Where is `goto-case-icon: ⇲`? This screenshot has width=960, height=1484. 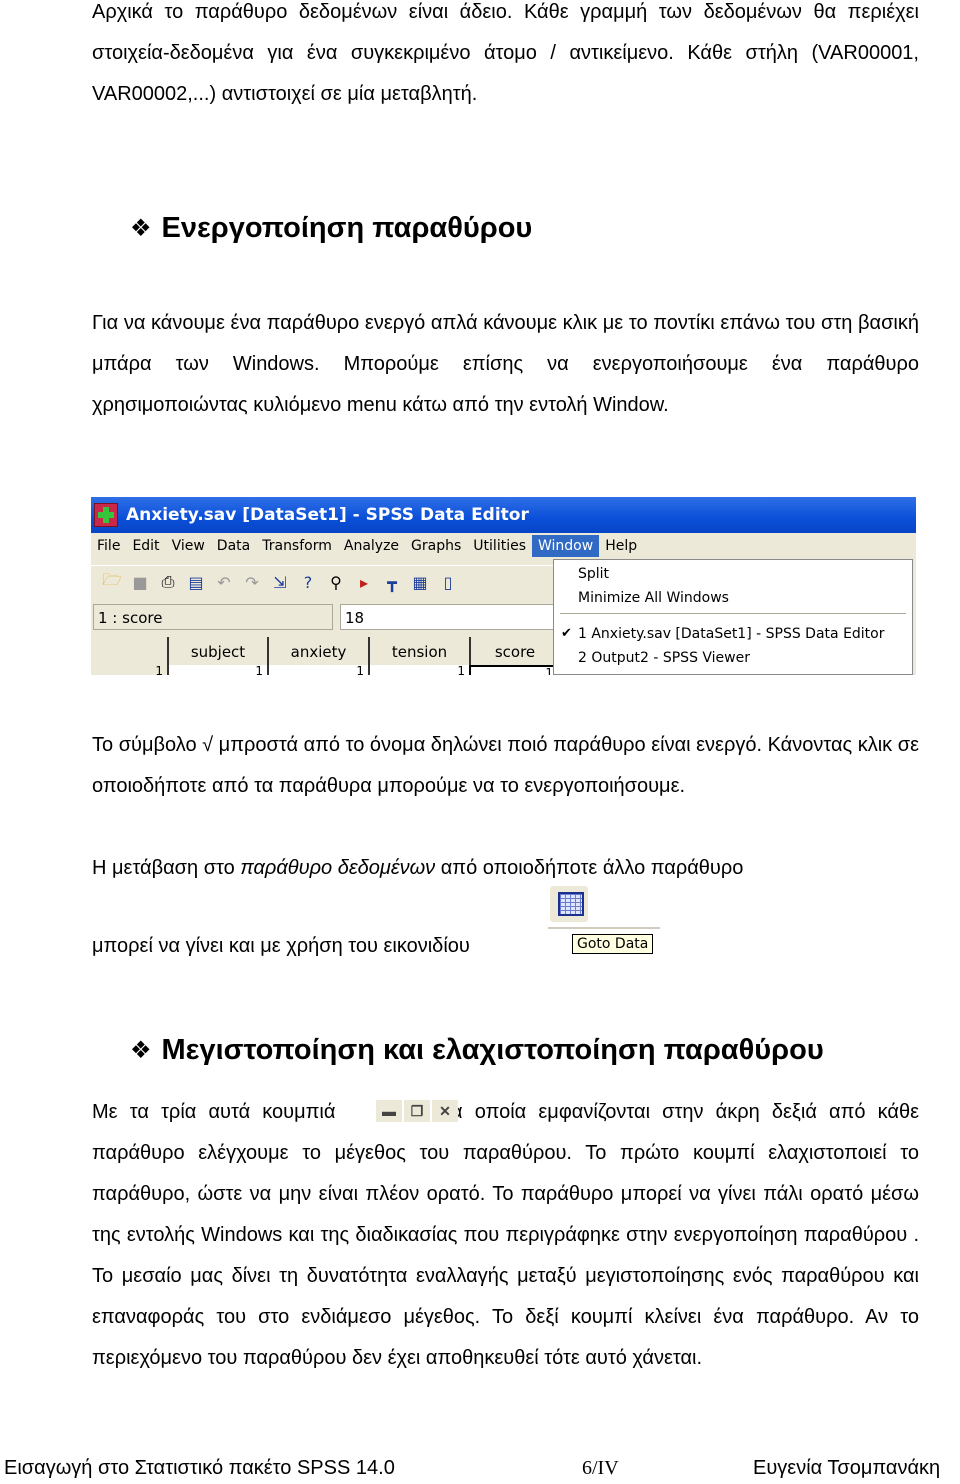
goto-case-icon: ⇲ is located at coordinates (280, 582).